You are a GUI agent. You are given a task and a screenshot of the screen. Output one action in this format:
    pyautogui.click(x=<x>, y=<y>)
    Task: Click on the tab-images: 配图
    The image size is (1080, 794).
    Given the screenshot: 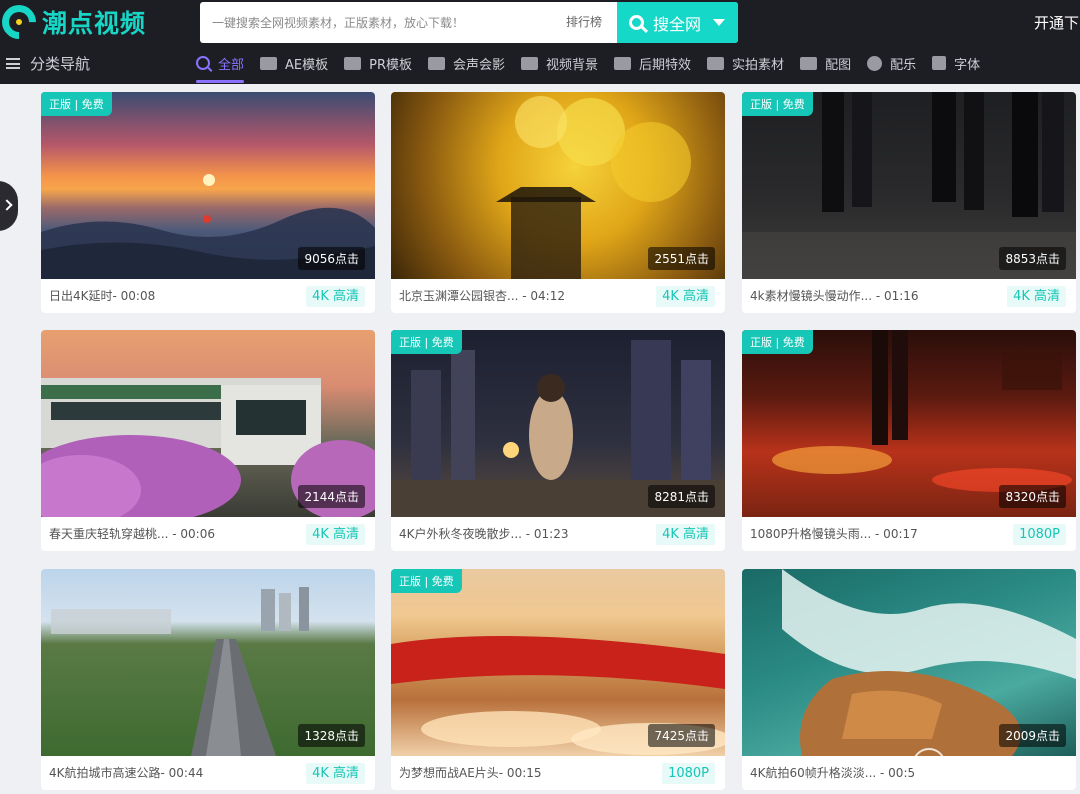 What is the action you would take?
    pyautogui.click(x=825, y=63)
    